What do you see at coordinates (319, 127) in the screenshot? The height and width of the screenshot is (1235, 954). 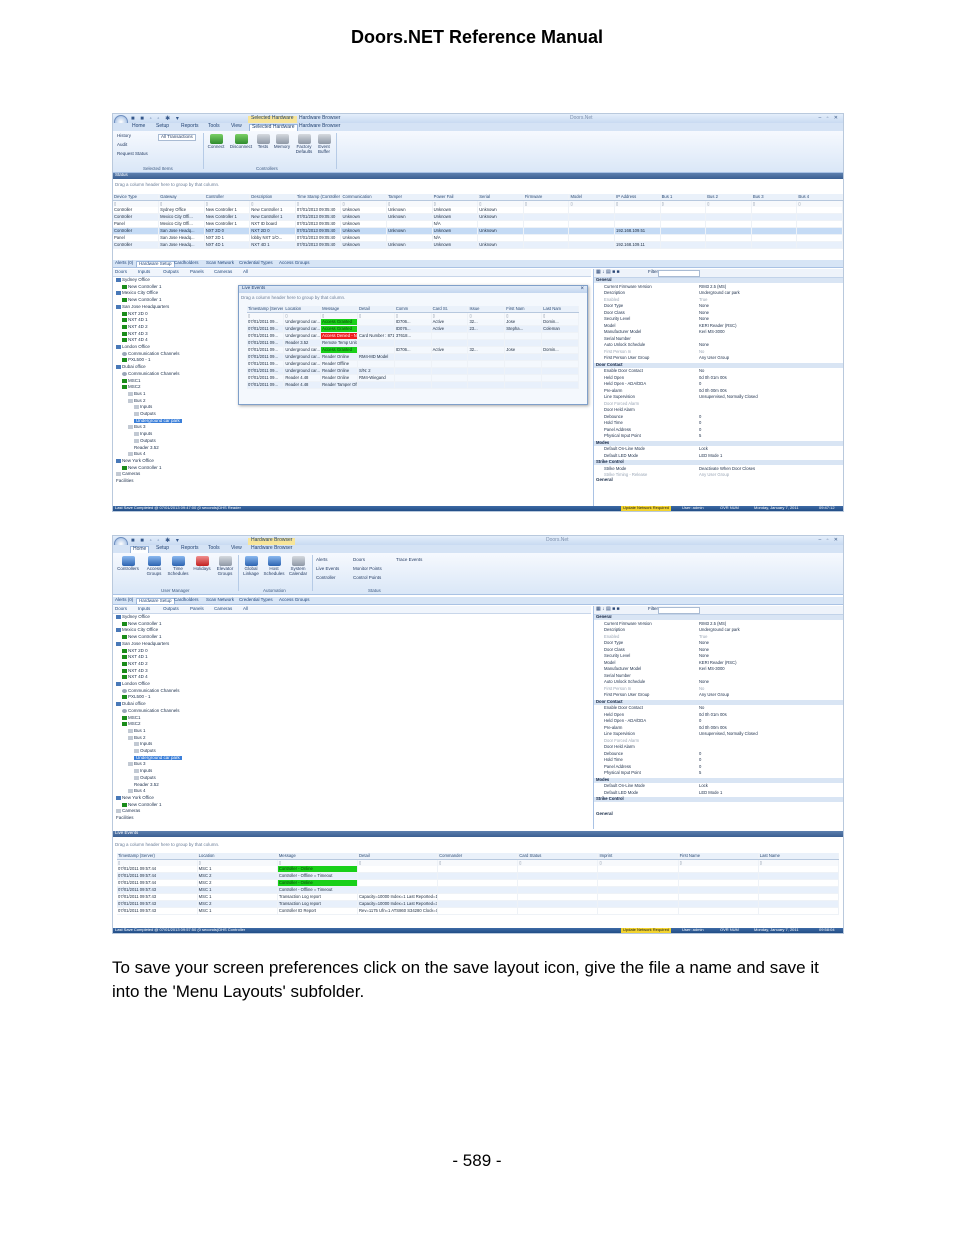 I see `tab-hardware-browser: Hardware Browser` at bounding box center [319, 127].